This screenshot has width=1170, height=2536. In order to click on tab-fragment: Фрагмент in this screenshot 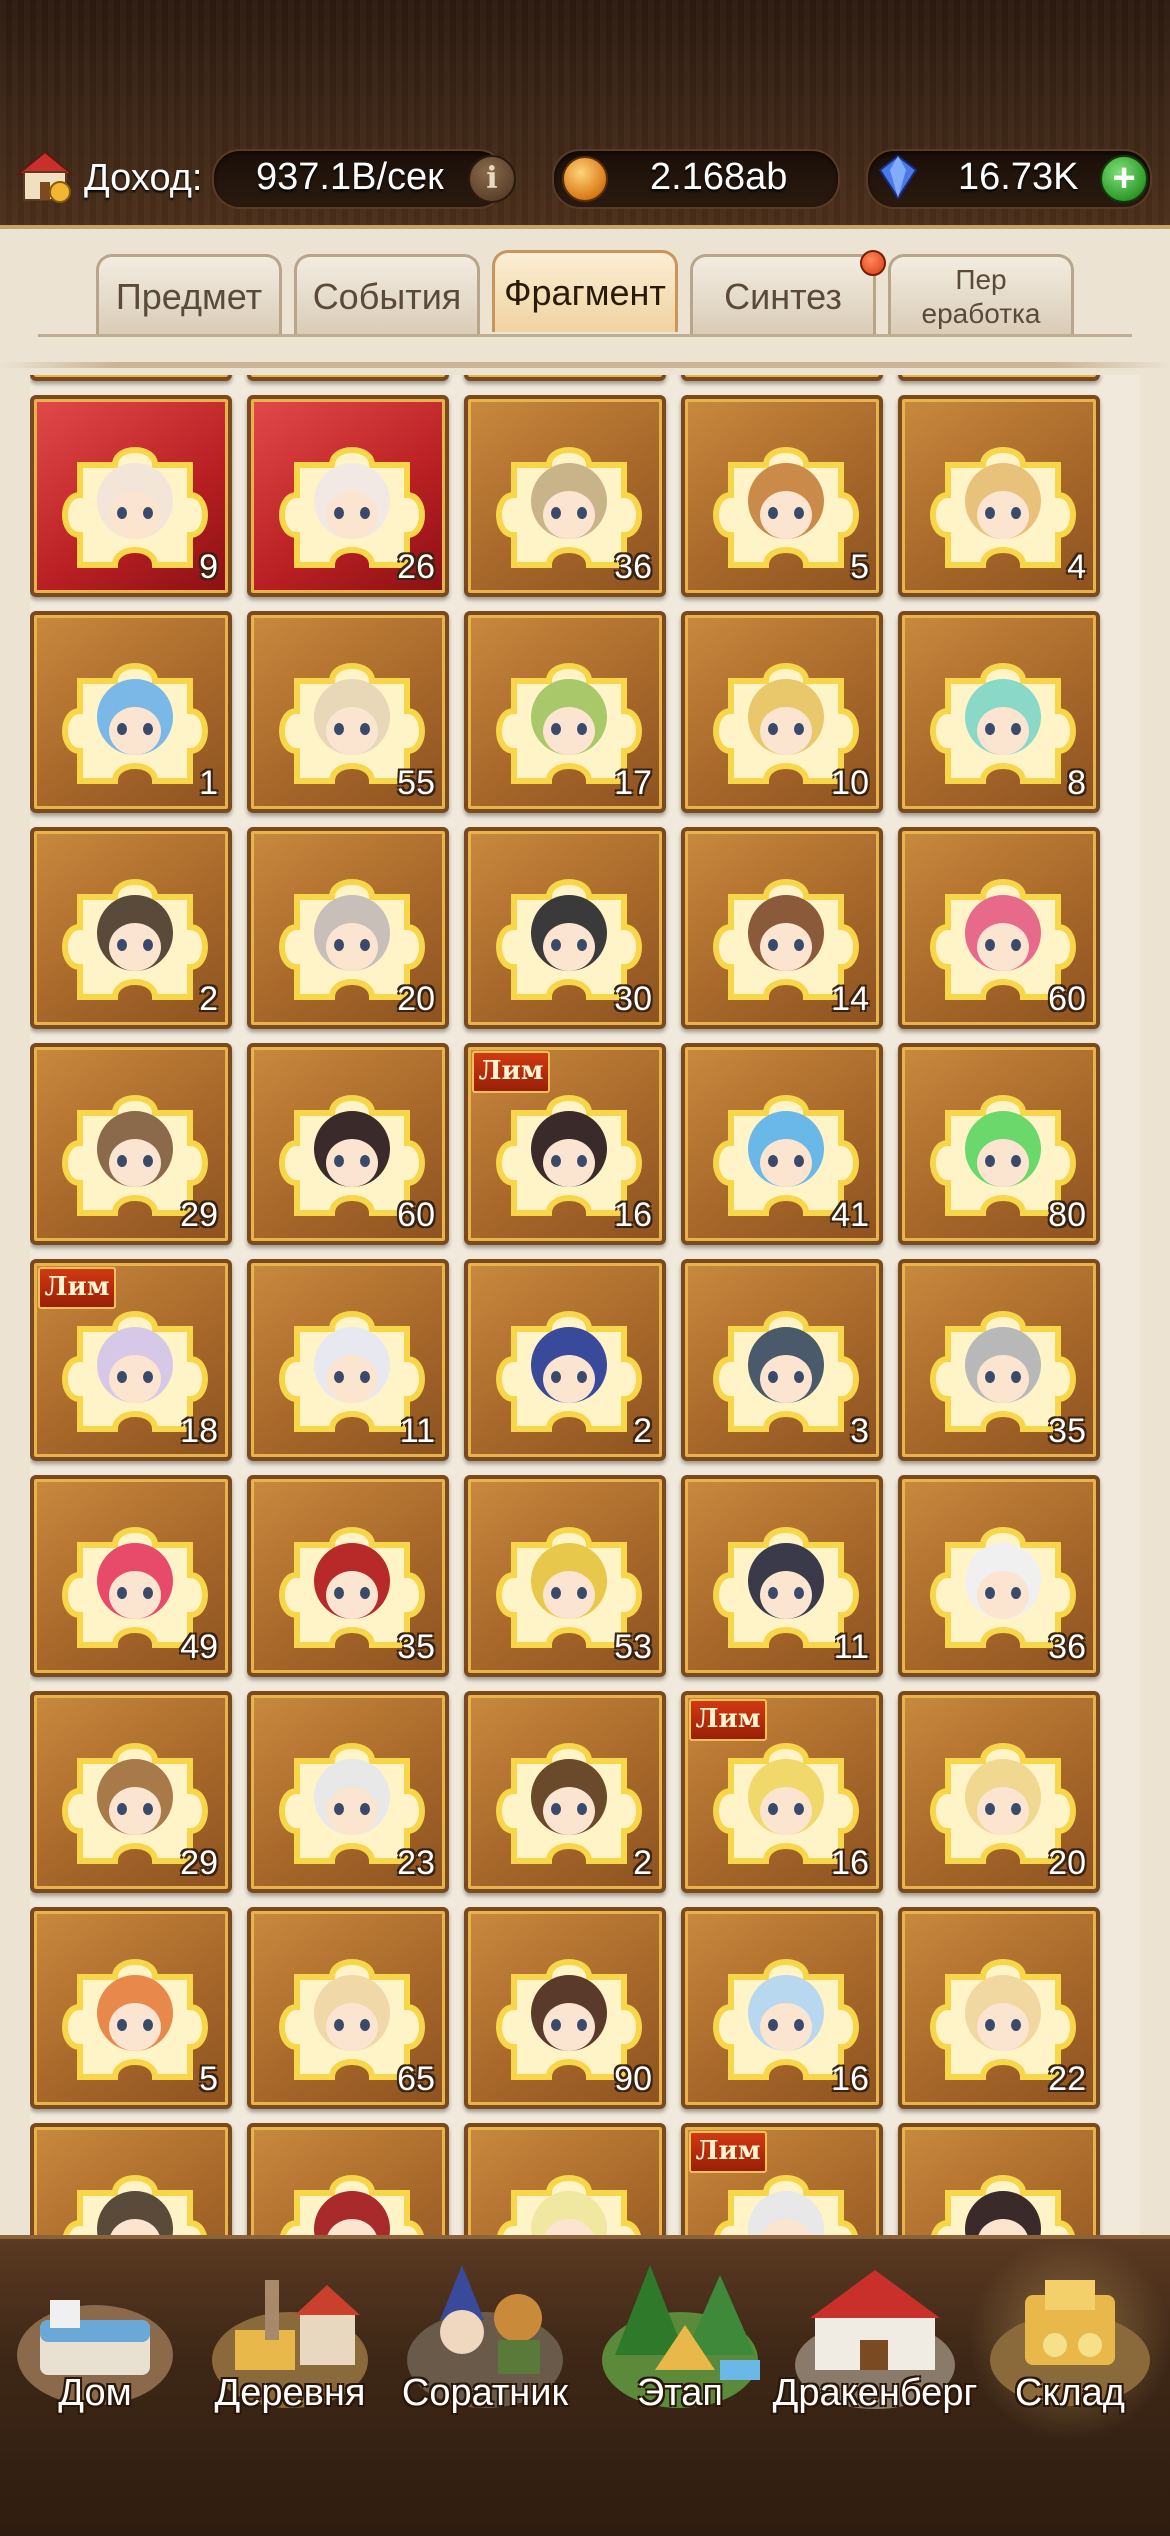, I will do `click(585, 291)`.